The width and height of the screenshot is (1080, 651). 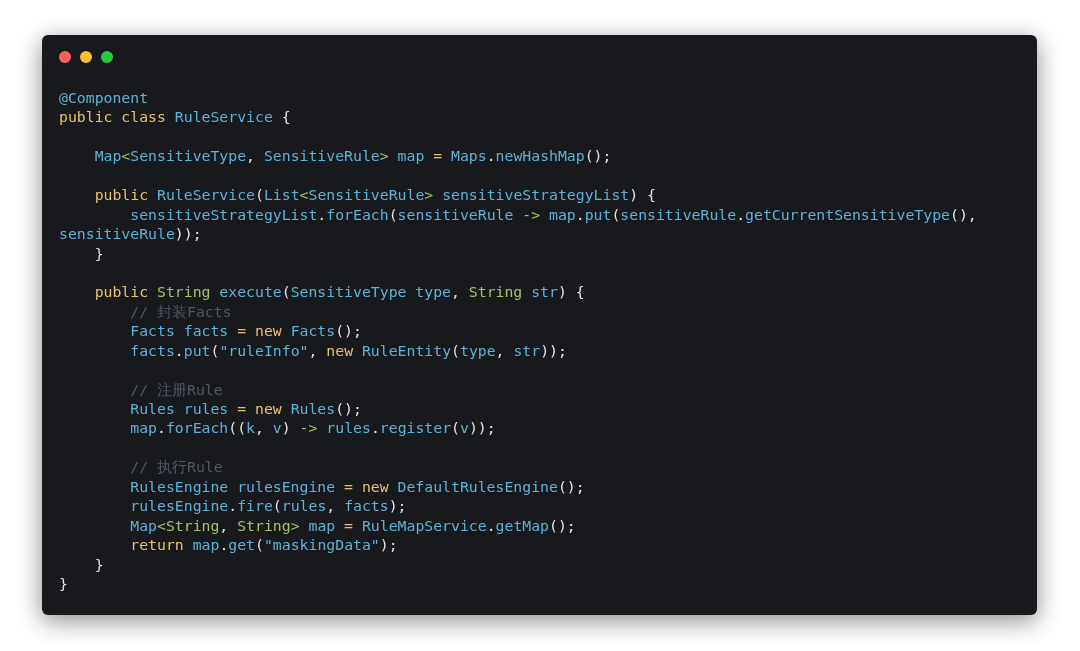 I want to click on code-line: Map<String, String> map = RuleMapService.getMap();, so click(x=352, y=525).